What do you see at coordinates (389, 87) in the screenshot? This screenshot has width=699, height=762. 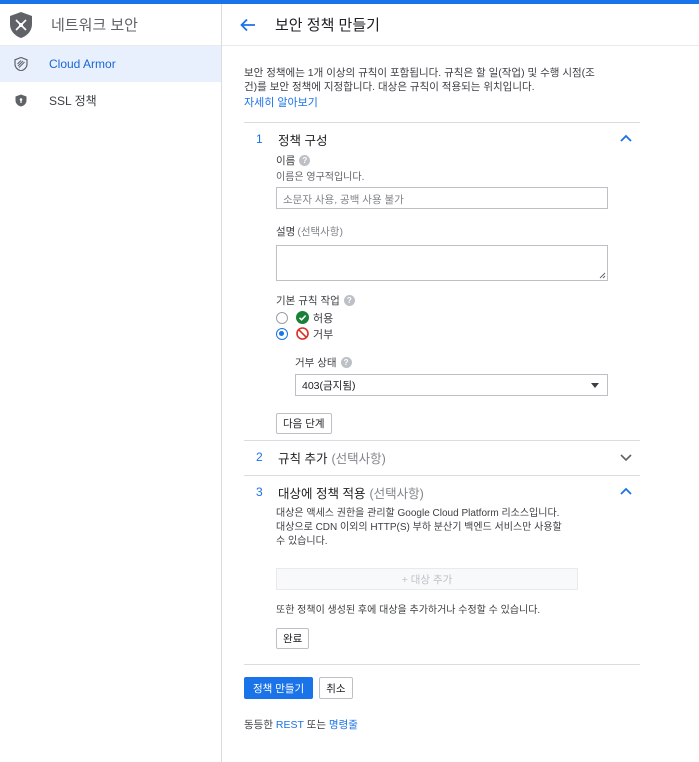 I see `intro-text-line-2: 건)를 보안 정책에 지정합니다. 대상은 규칙이 적용되는 위치입니다.` at bounding box center [389, 87].